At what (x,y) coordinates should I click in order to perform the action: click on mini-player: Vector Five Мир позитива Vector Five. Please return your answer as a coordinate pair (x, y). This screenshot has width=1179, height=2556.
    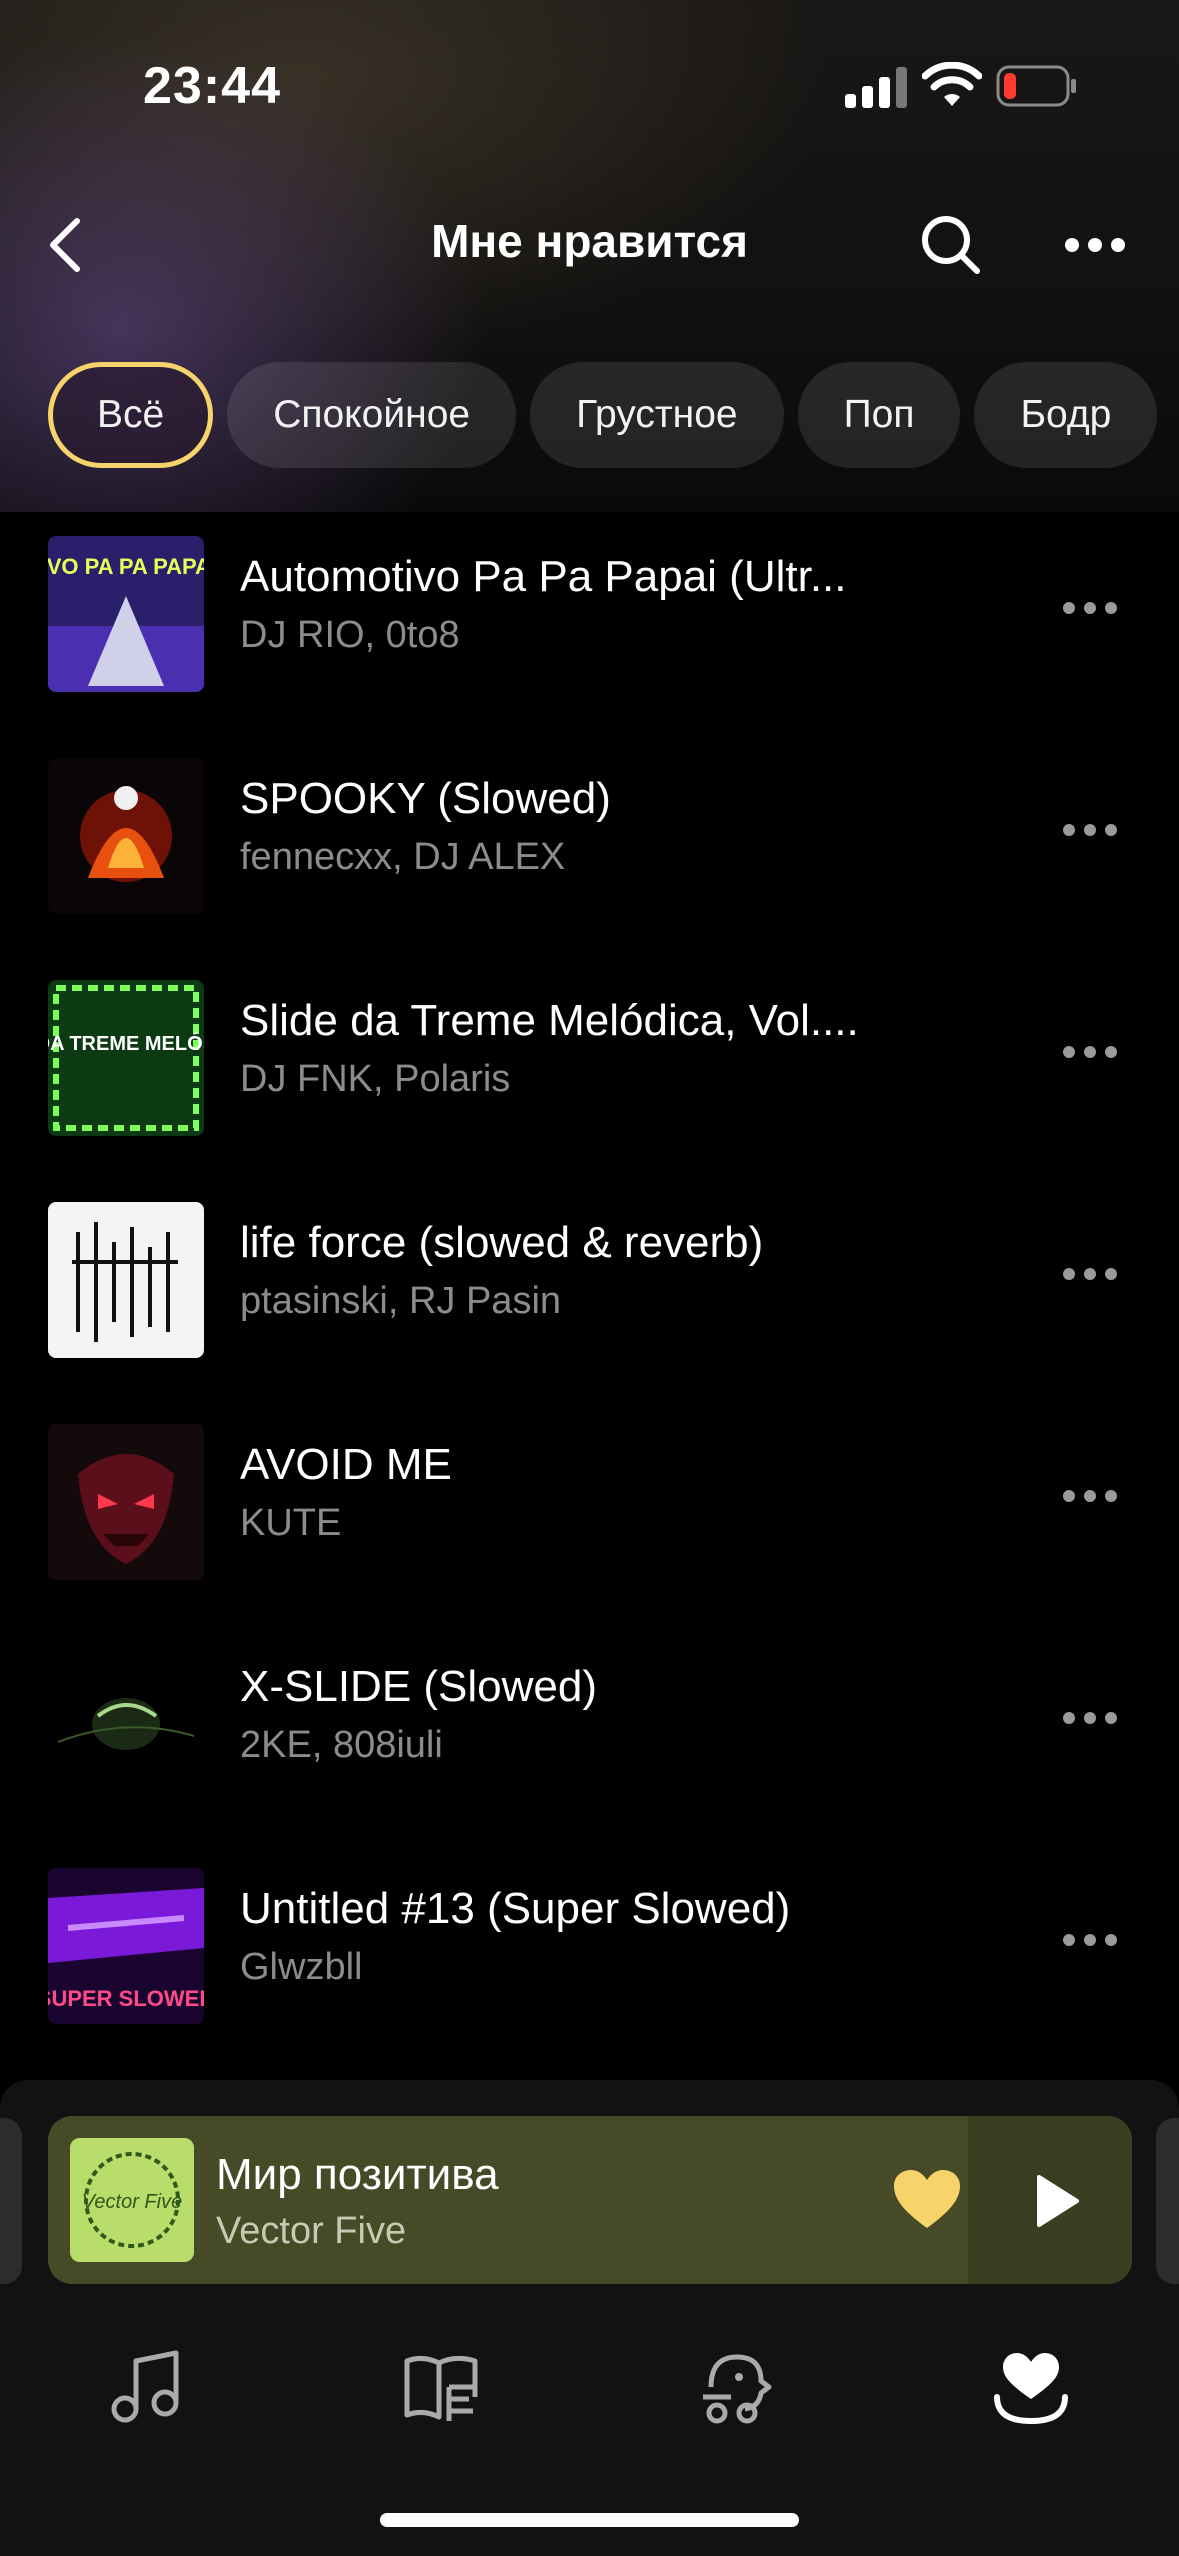
    Looking at the image, I should click on (590, 2200).